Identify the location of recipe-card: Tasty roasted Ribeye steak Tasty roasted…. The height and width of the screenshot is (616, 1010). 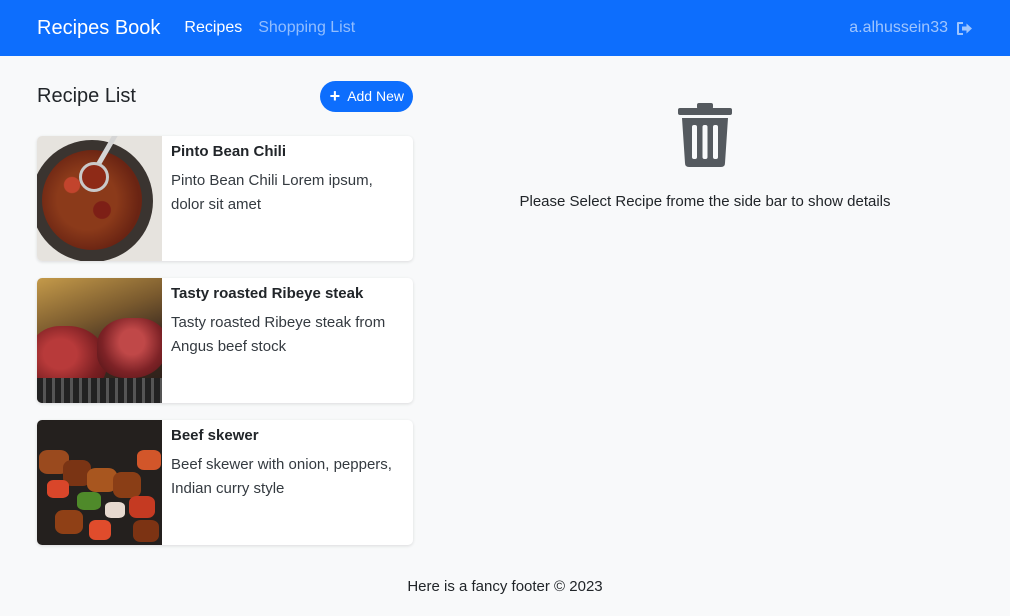
(225, 340).